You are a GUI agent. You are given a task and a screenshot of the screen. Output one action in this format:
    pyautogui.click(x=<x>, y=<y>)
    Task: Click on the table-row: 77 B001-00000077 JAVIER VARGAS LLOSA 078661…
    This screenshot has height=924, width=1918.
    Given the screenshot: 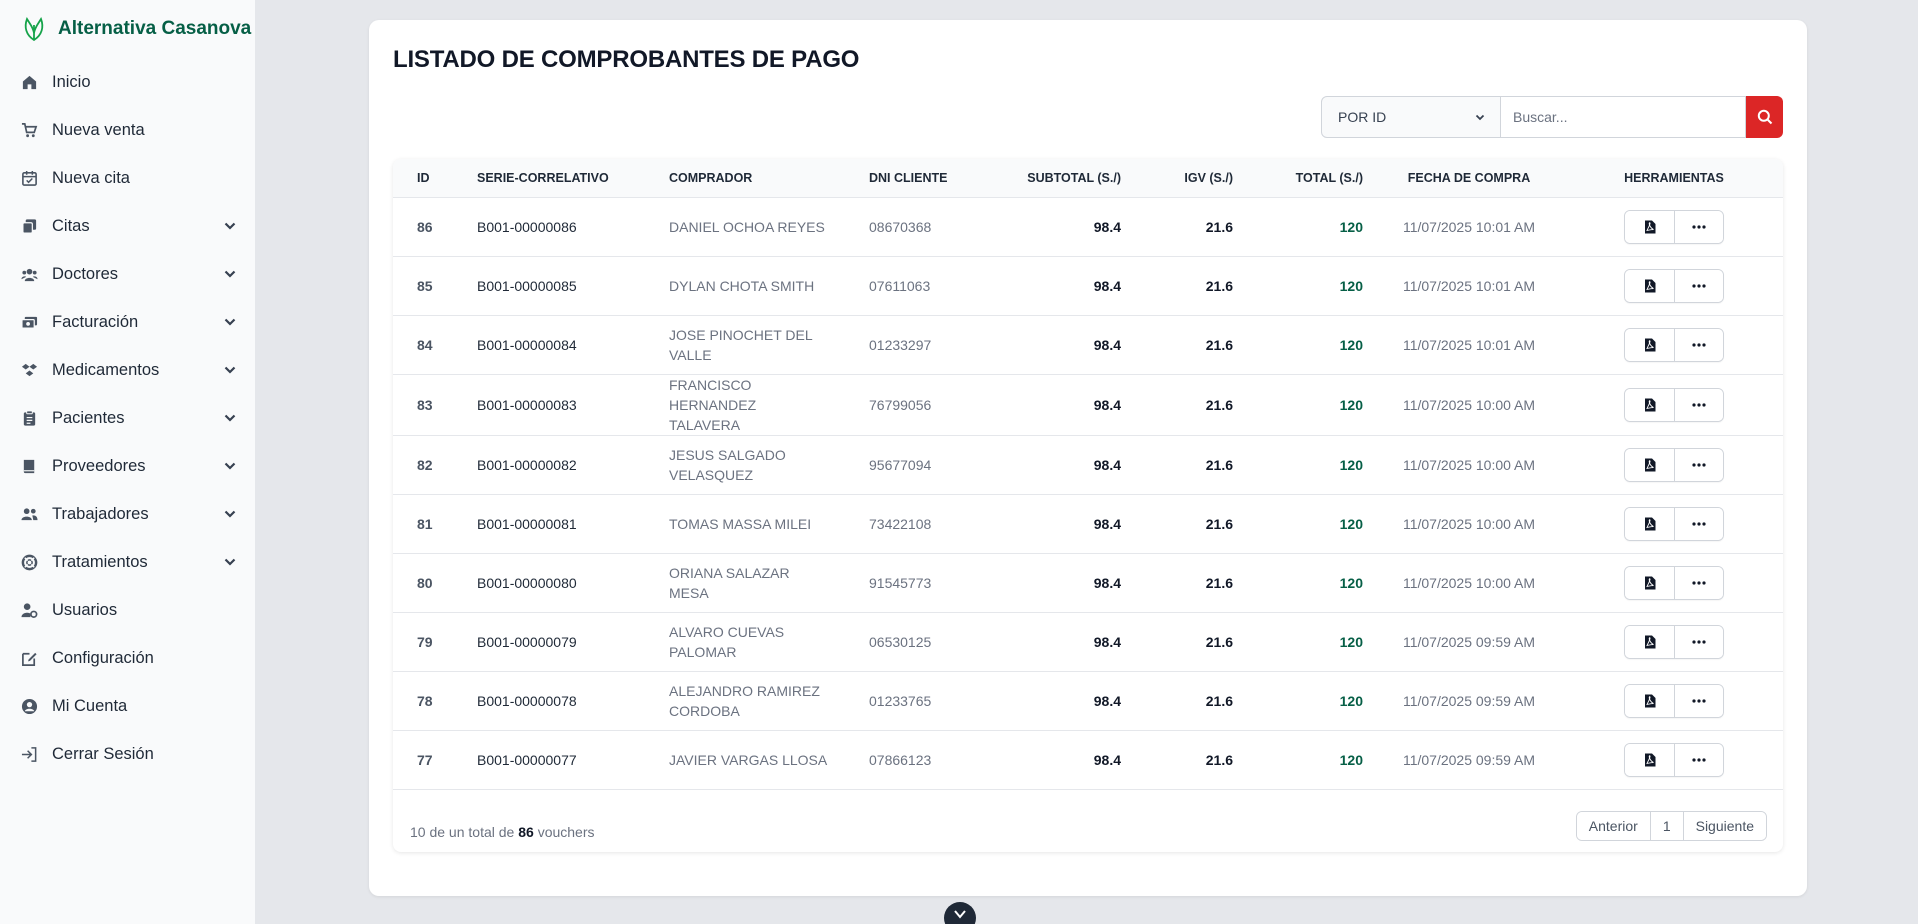 What is the action you would take?
    pyautogui.click(x=1088, y=759)
    